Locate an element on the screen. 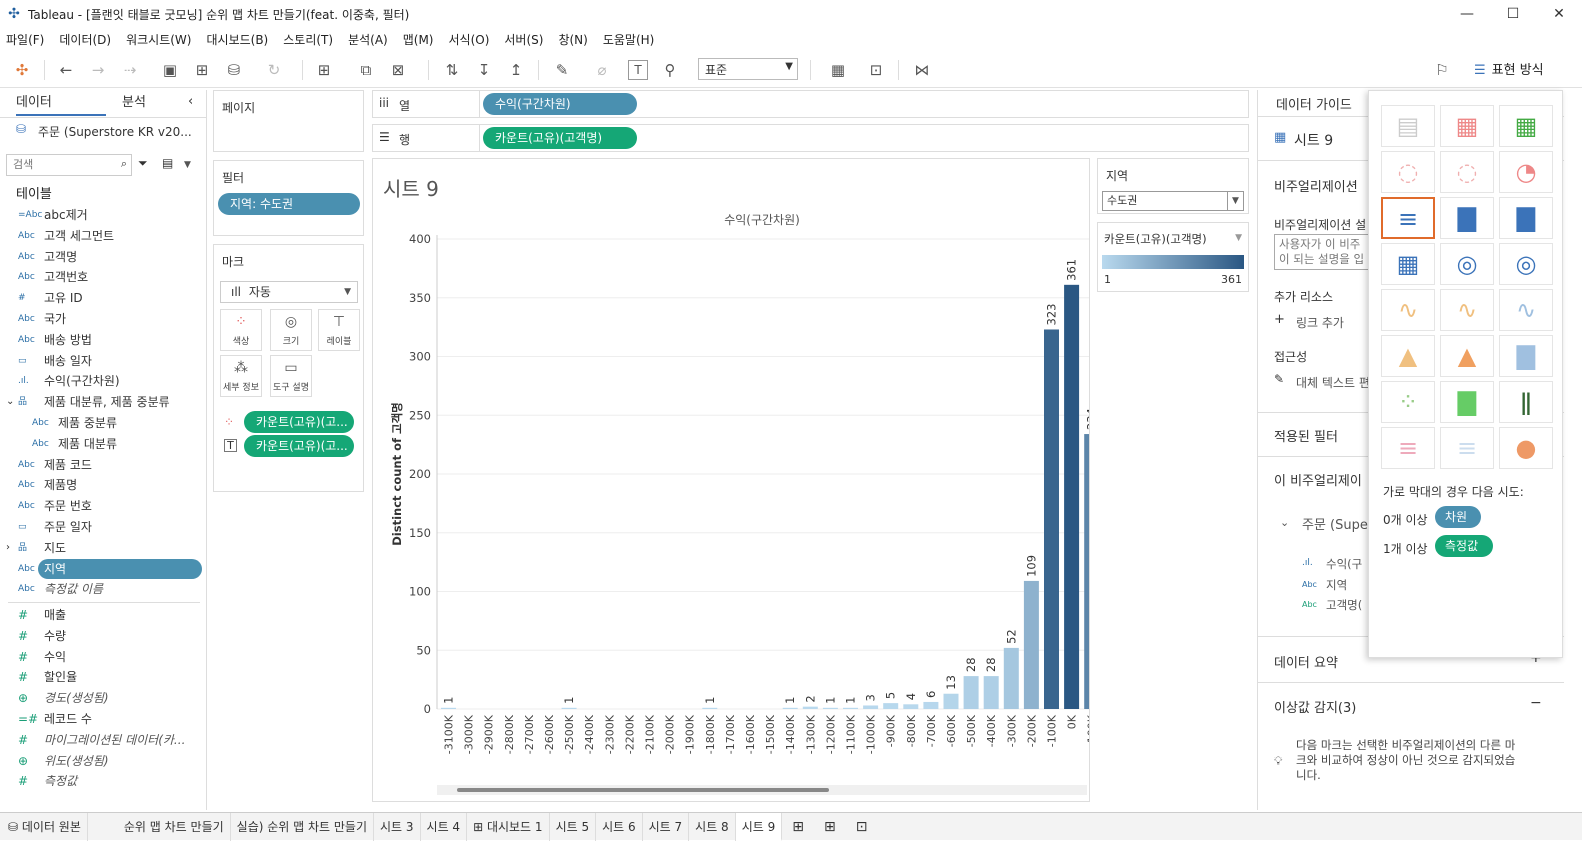 This screenshot has width=1582, height=841. filter-icon: ⏷ is located at coordinates (143, 163).